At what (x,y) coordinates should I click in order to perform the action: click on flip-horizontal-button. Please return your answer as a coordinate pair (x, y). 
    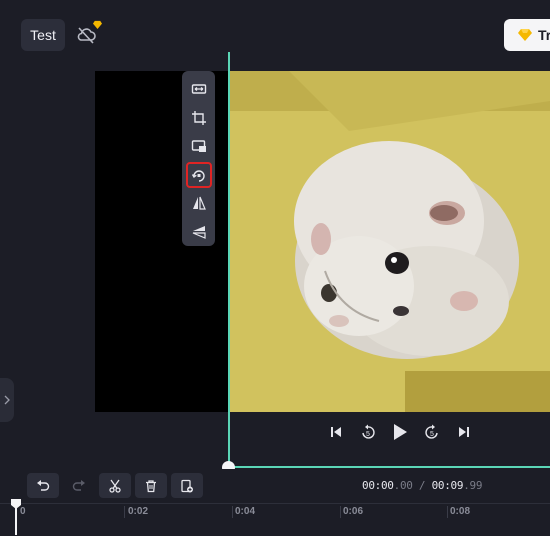
    Looking at the image, I should click on (199, 203).